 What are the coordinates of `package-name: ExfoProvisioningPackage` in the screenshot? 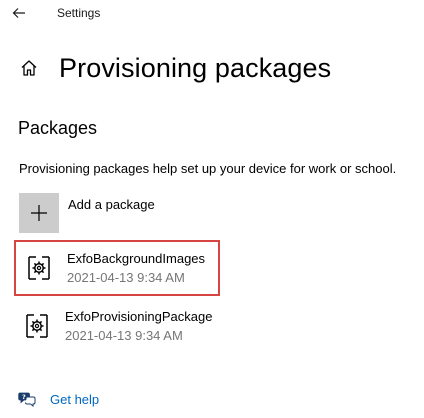 It's located at (139, 316).